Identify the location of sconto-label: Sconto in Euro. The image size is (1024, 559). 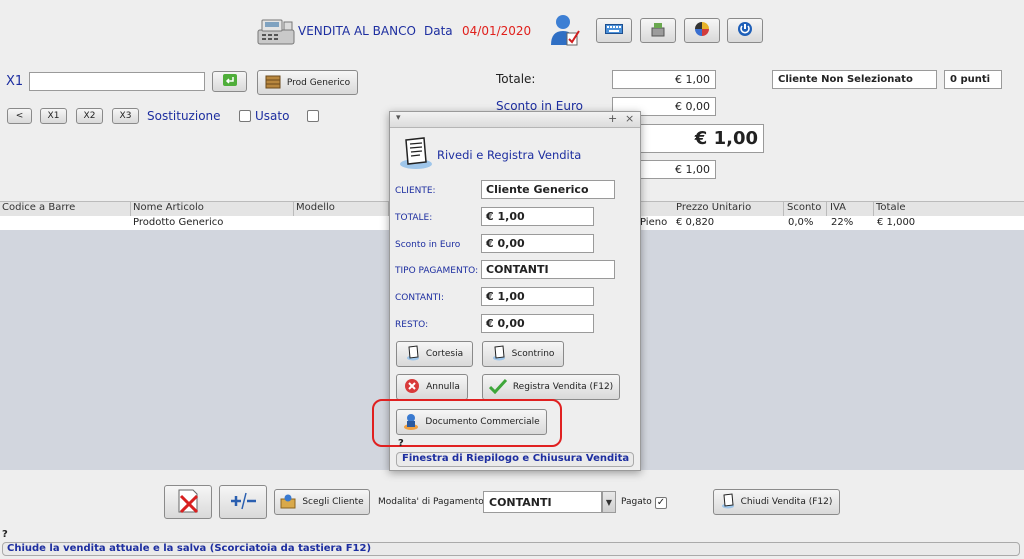
(428, 245).